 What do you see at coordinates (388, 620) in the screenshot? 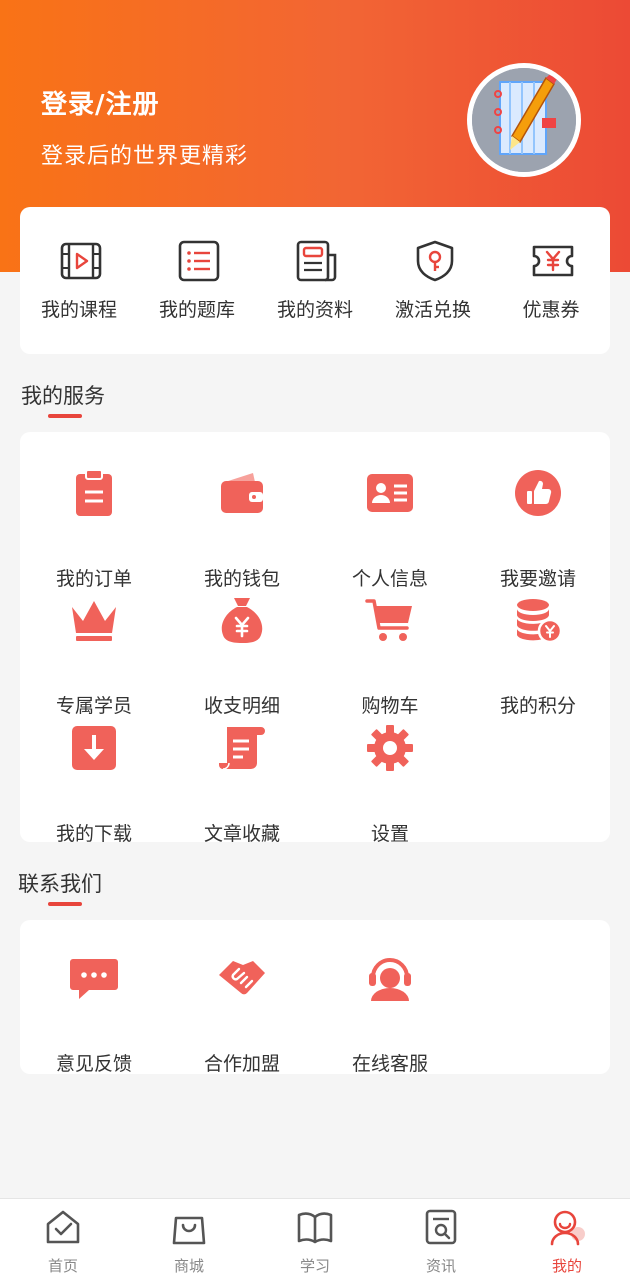
I see `cart-icon` at bounding box center [388, 620].